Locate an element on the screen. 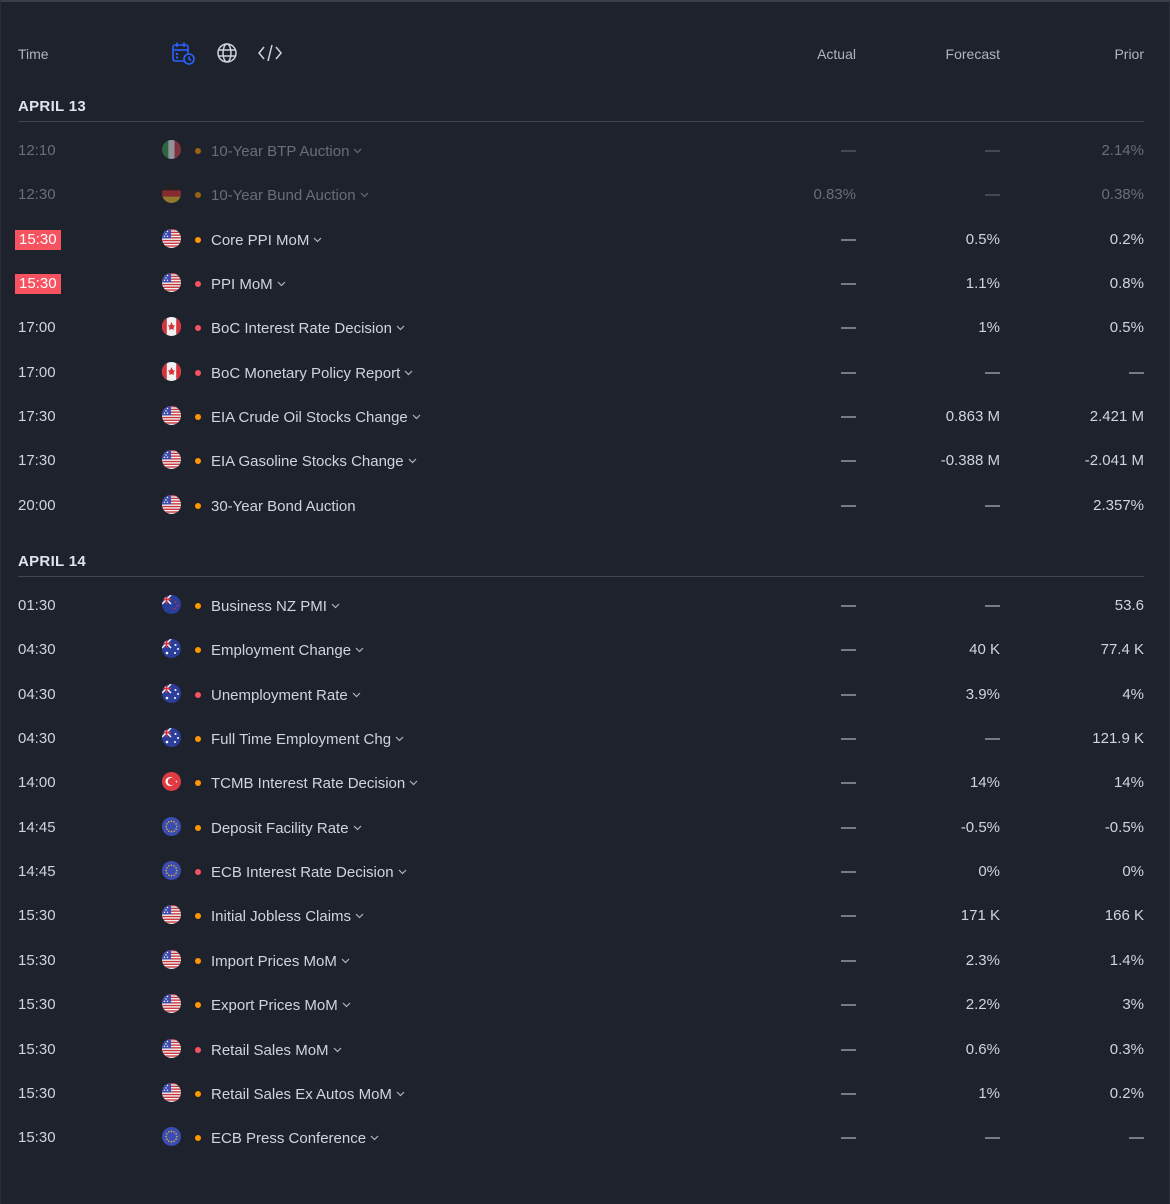 Image resolution: width=1170 pixels, height=1204 pixels. event-row: 14:00 TCMB Interest Rate Decision — 14% 14% is located at coordinates (585, 795).